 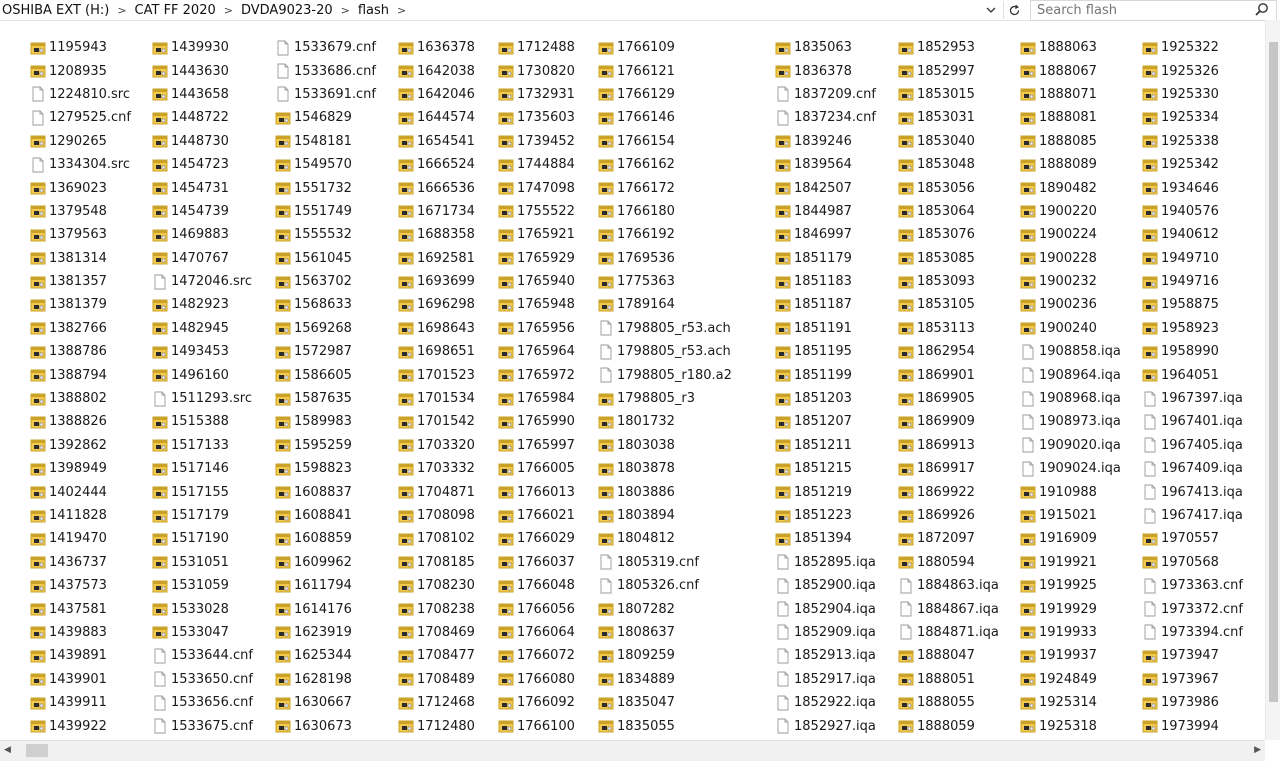 What do you see at coordinates (1070, 445) in the screenshot?
I see `file-item: 1909020.iqa` at bounding box center [1070, 445].